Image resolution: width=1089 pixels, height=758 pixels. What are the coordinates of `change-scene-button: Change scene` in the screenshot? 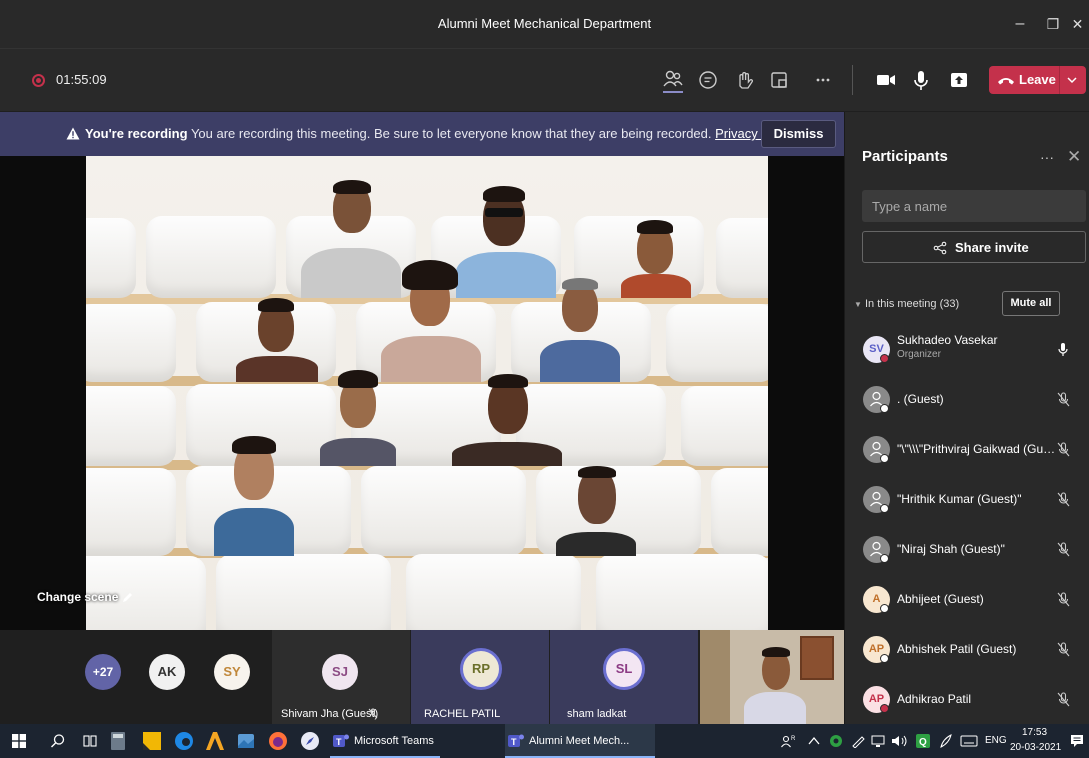 It's located at (85, 597).